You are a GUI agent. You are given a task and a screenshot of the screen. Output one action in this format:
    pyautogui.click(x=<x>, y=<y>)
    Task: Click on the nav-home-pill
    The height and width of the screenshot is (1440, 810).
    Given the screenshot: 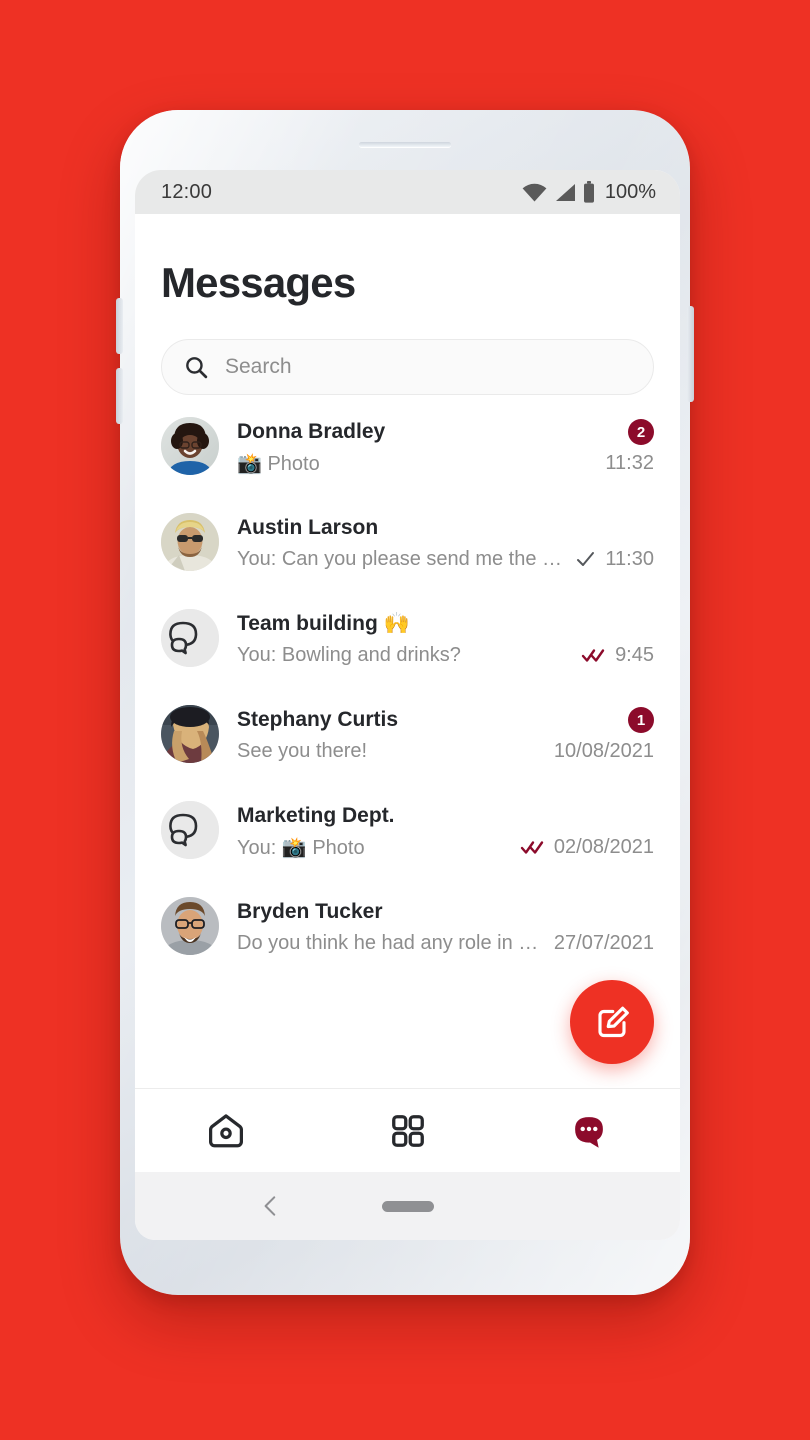 What is the action you would take?
    pyautogui.click(x=407, y=1206)
    